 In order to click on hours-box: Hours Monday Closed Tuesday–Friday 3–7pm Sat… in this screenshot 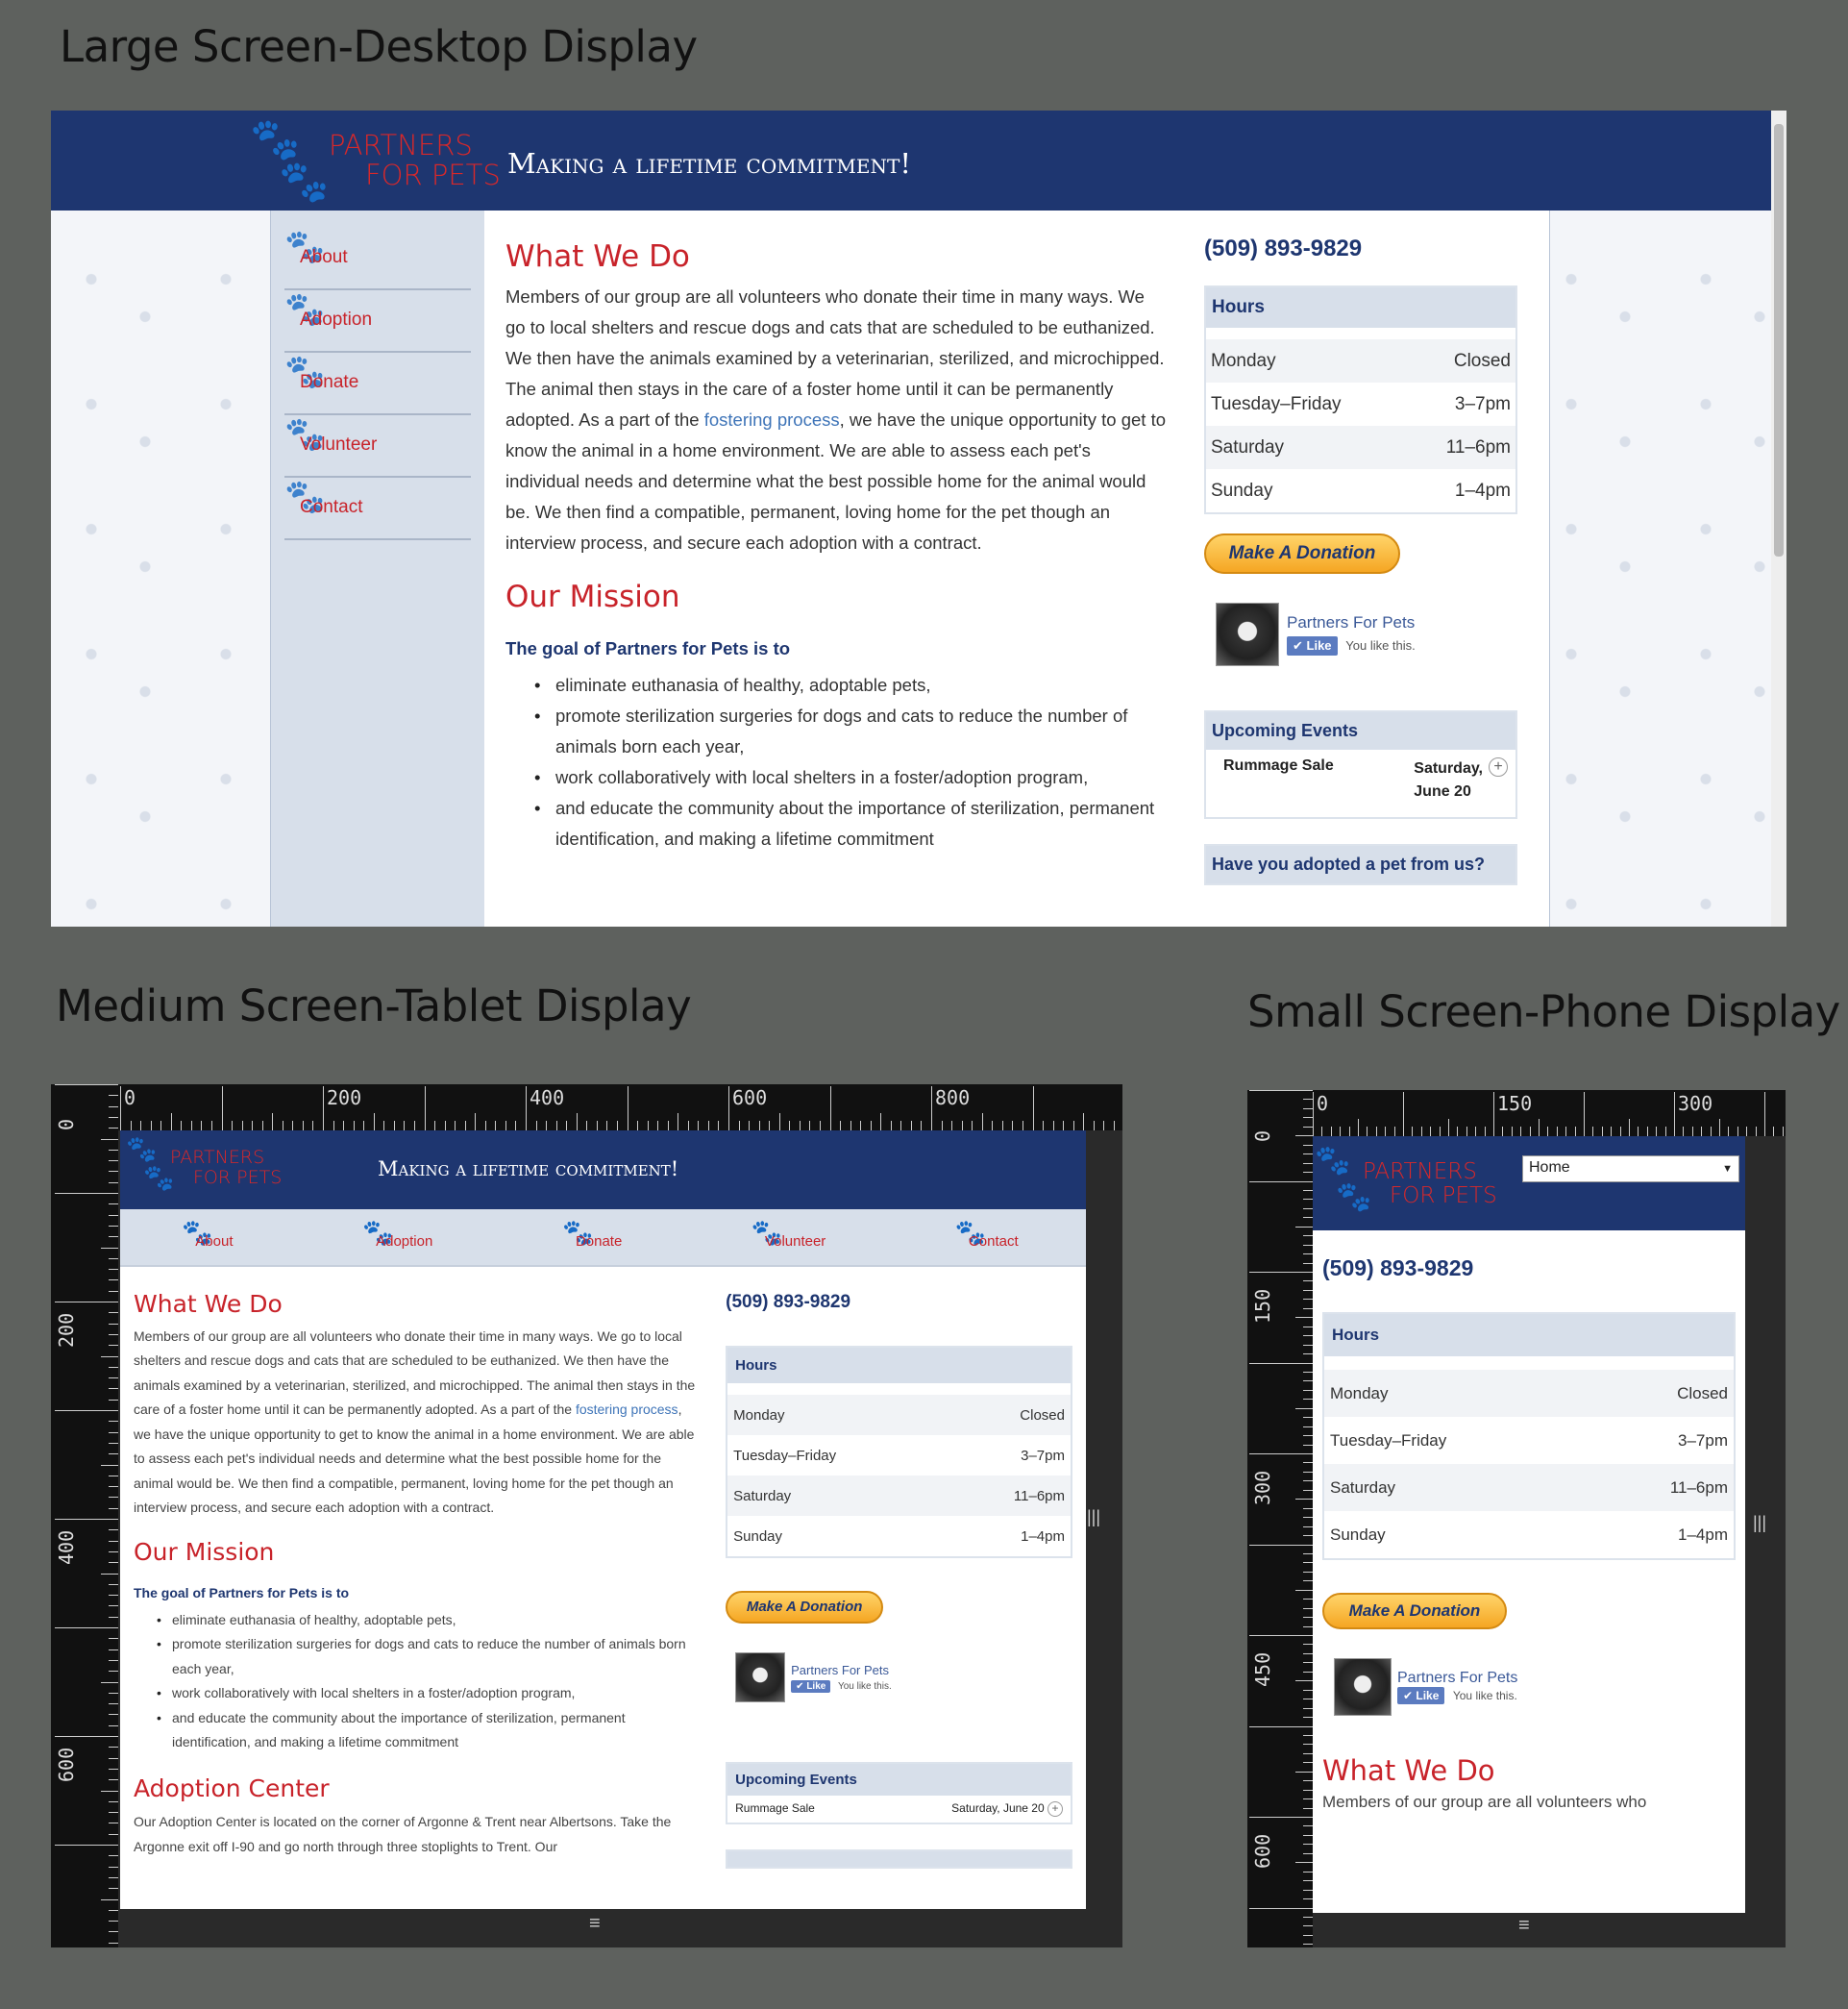, I will do `click(1529, 1436)`.